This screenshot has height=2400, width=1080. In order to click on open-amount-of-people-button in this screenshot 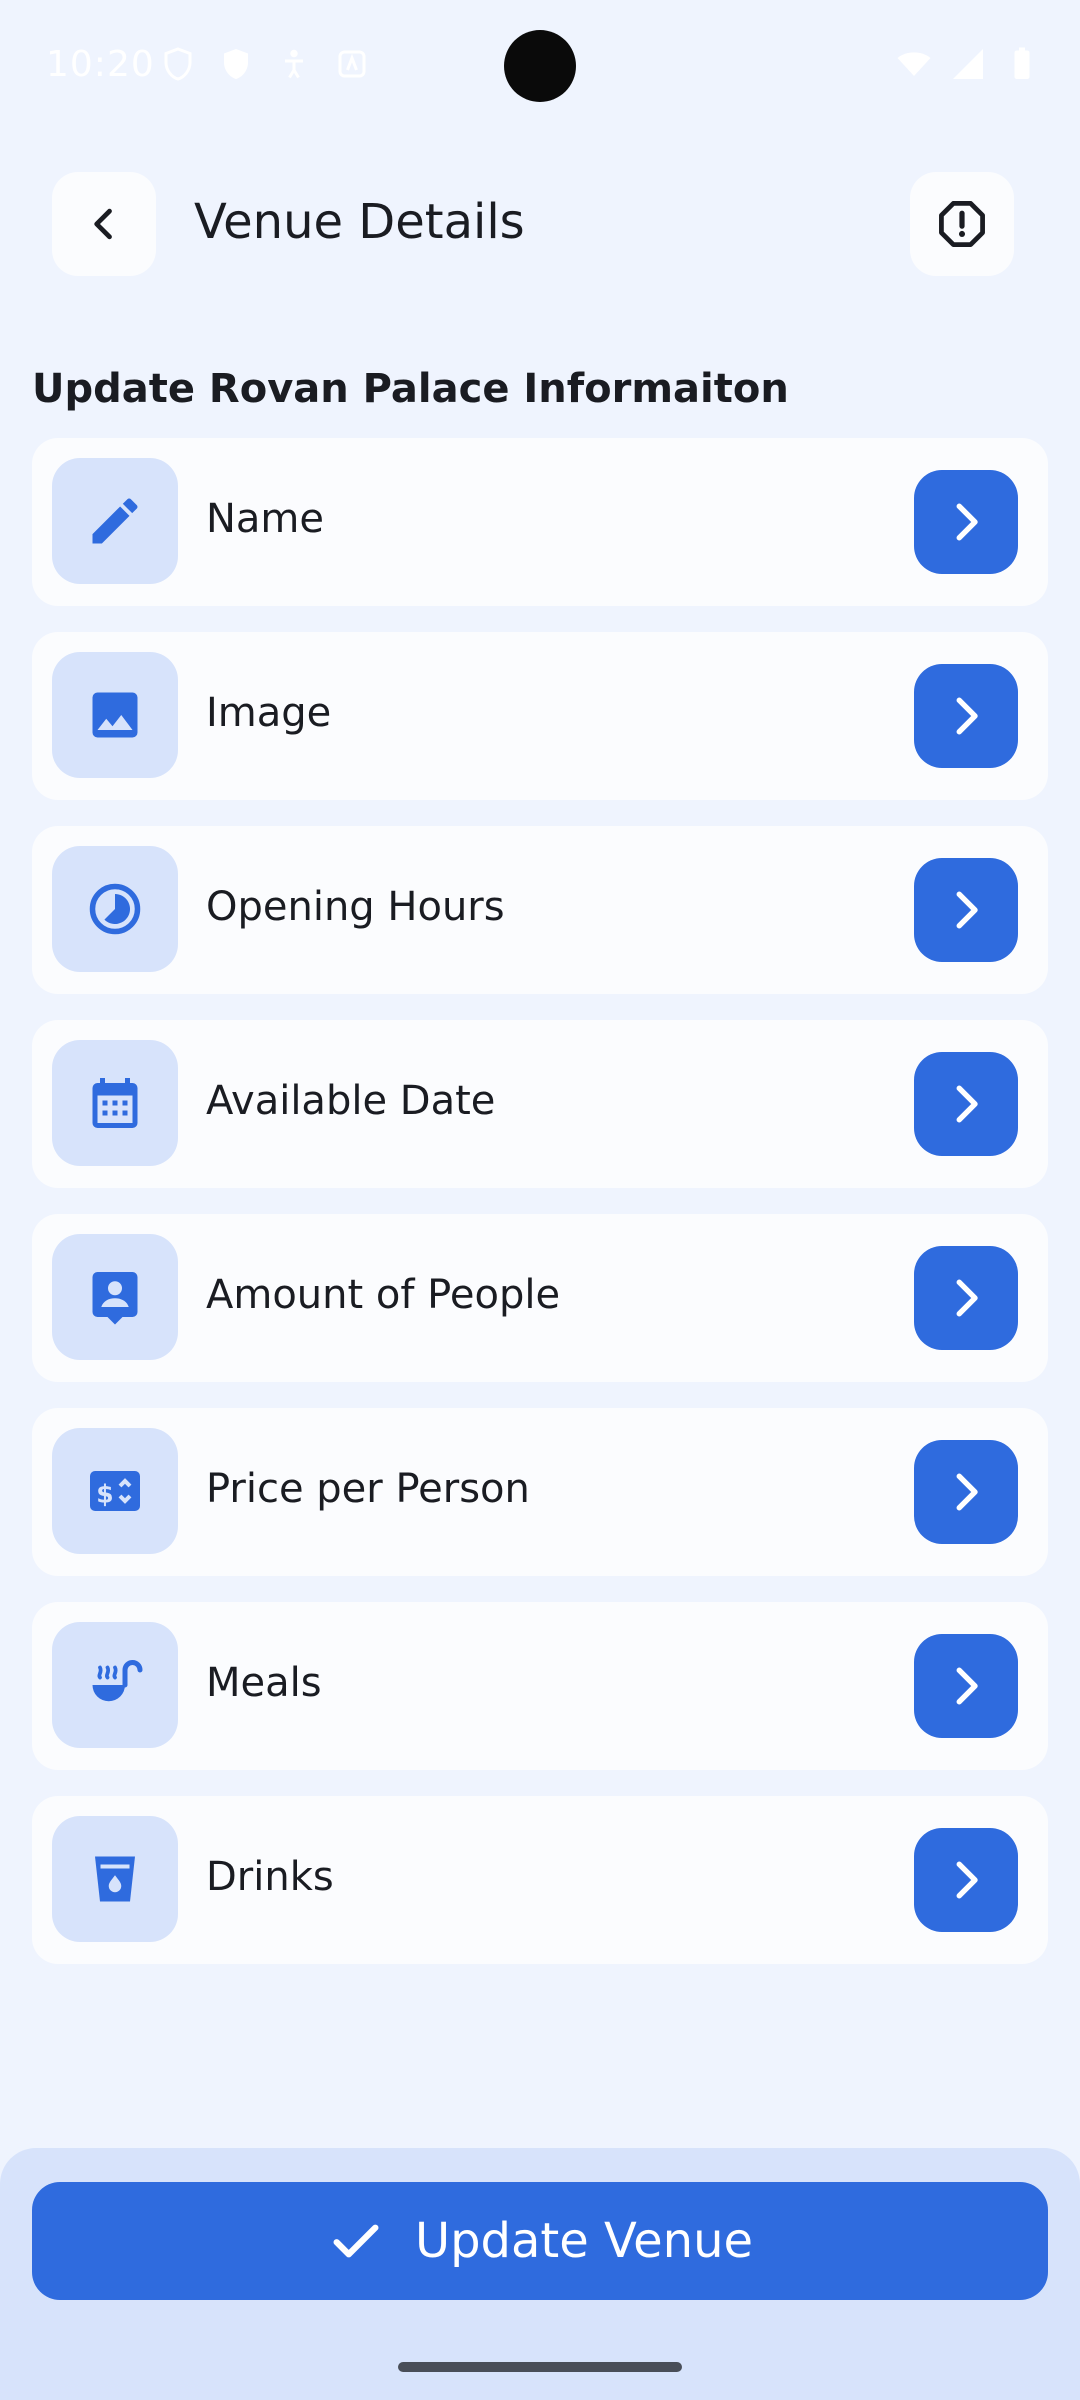, I will do `click(966, 1298)`.